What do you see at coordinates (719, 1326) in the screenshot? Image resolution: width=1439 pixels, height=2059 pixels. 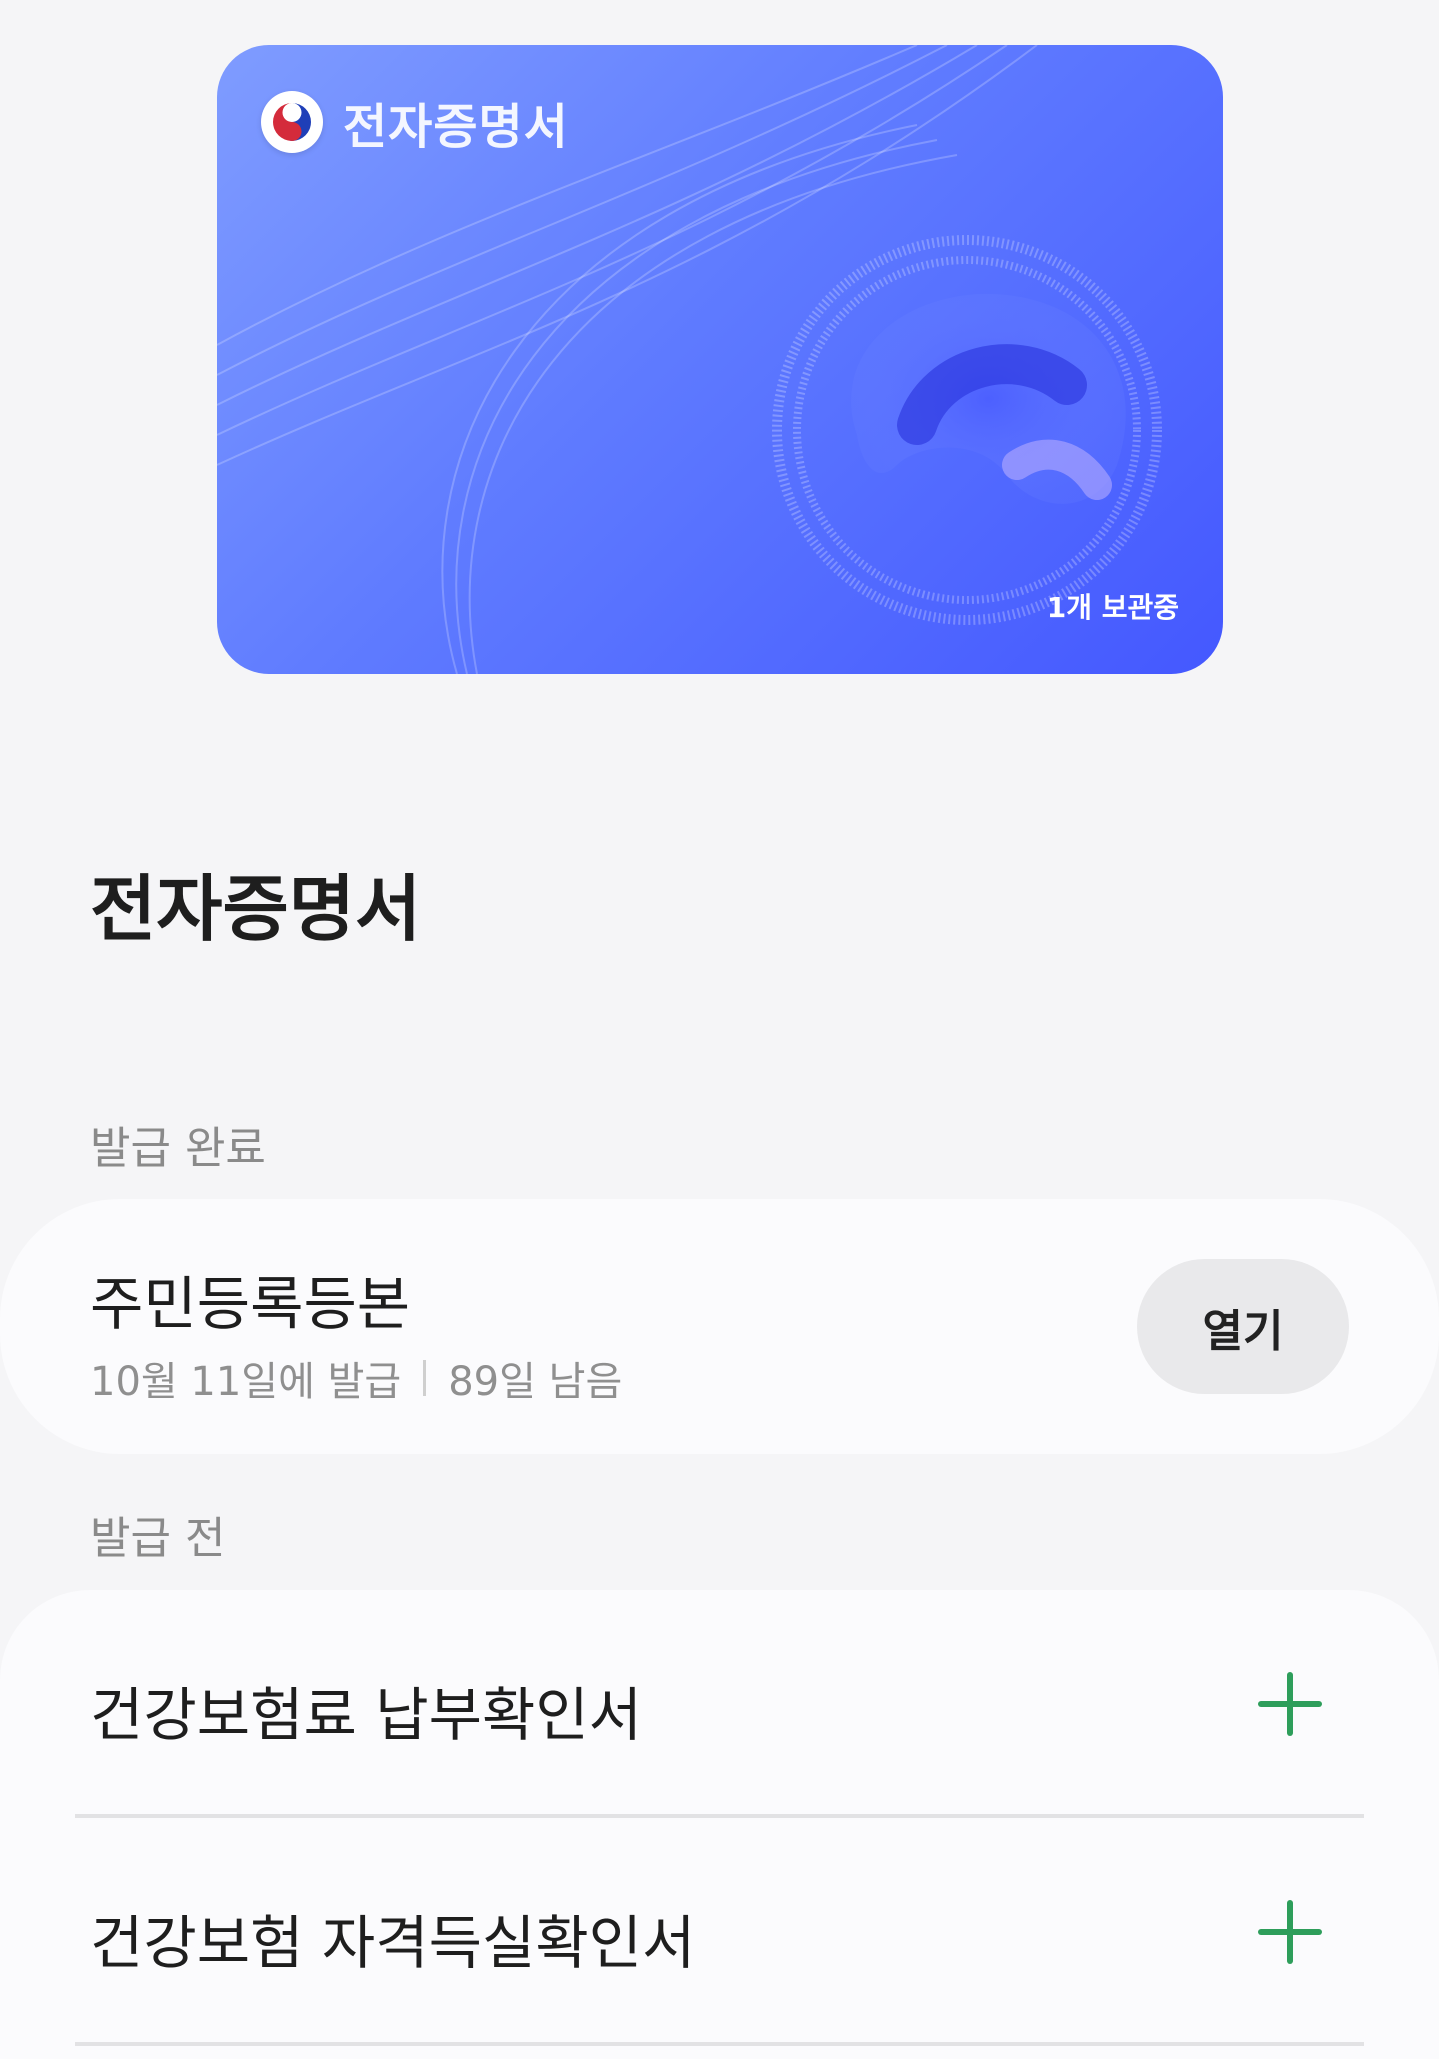 I see `issued-certificate-item: 주민등록등본 10월 11일에 발급 89일 남음 열기` at bounding box center [719, 1326].